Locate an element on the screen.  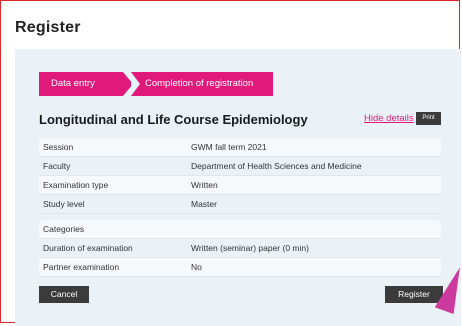
register-button: Register is located at coordinates (414, 294).